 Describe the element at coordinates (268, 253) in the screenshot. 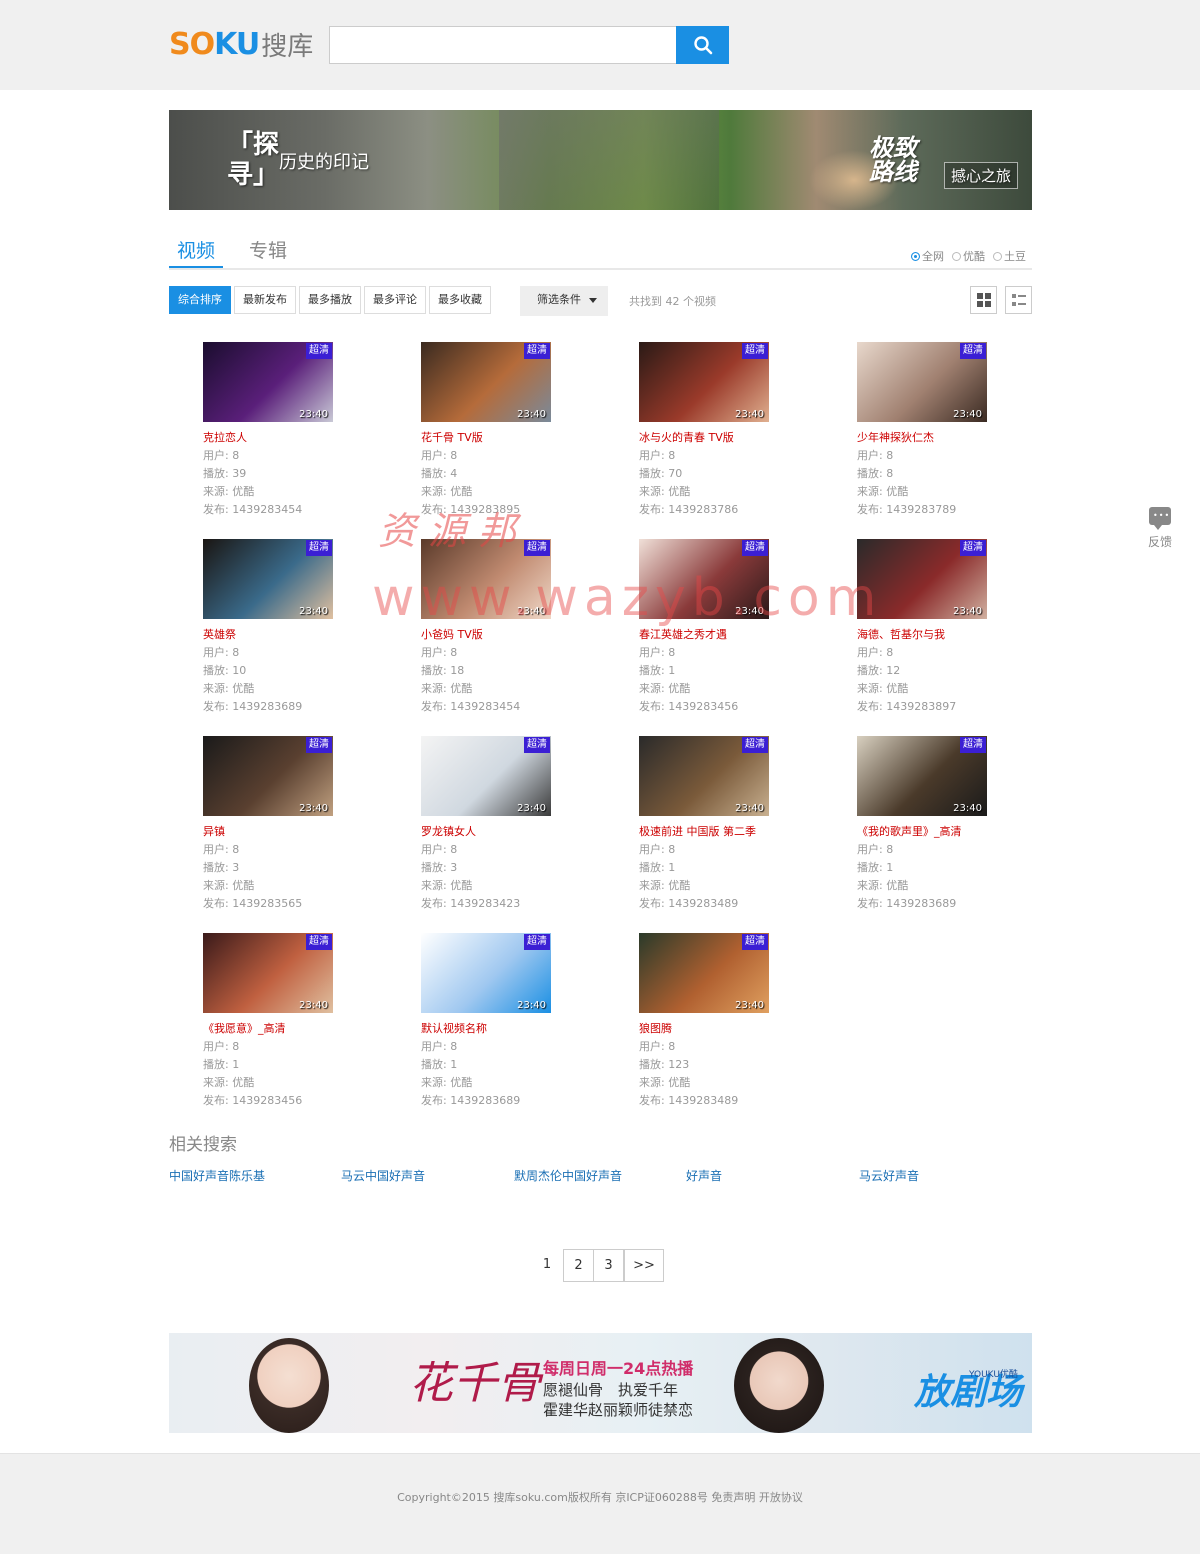

I see `tab-album: 专辑` at that location.